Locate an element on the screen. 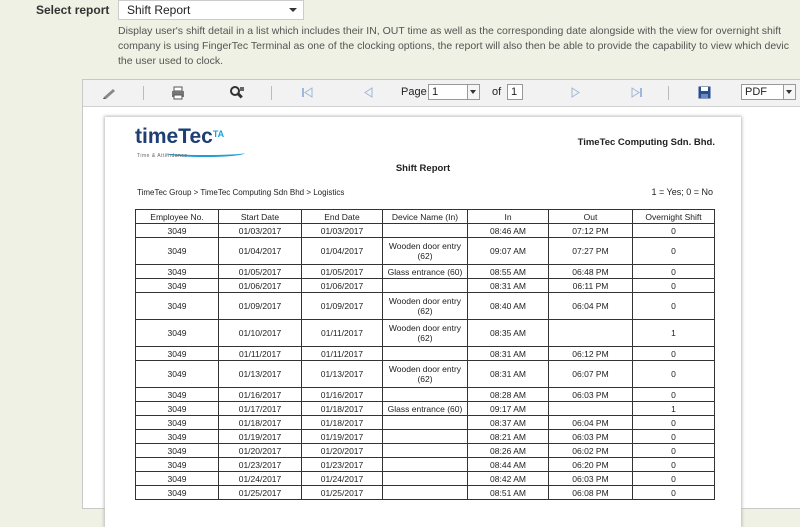 Image resolution: width=800 pixels, height=527 pixels. table-cell: 01/25/2017 is located at coordinates (260, 492).